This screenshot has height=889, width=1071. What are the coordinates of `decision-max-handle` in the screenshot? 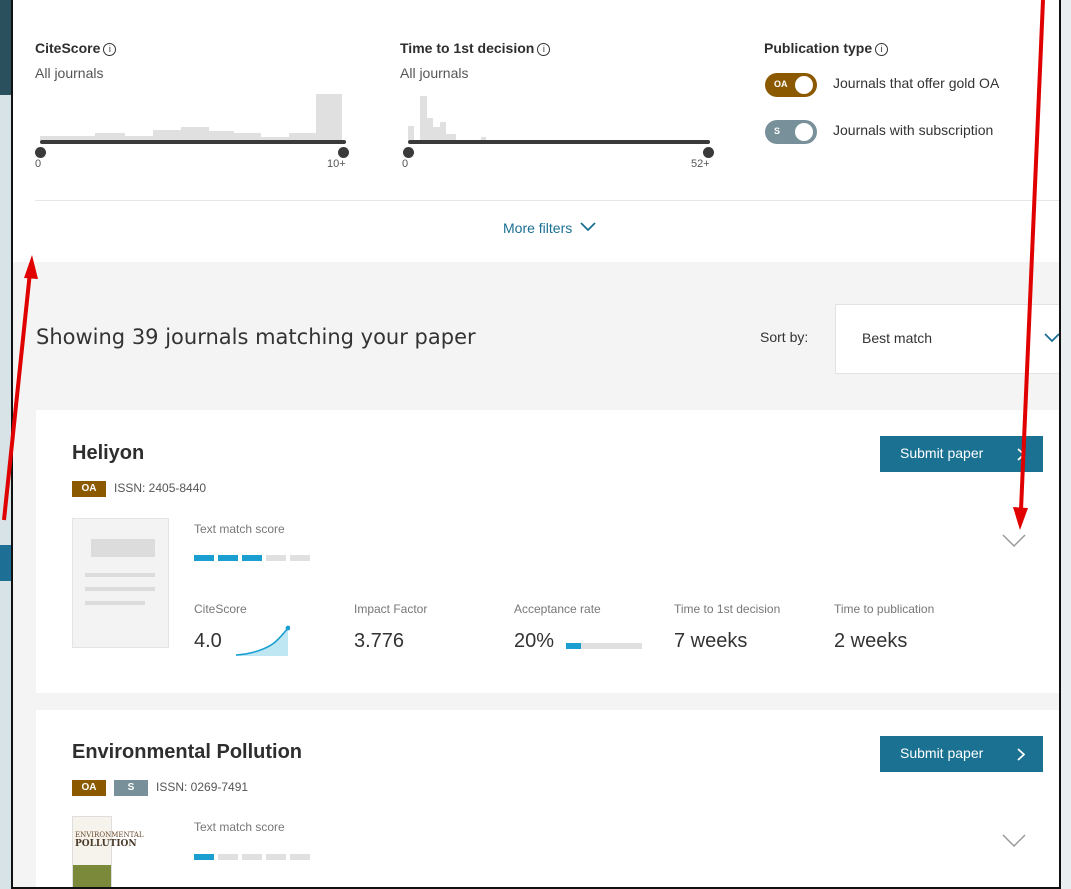 It's located at (708, 152).